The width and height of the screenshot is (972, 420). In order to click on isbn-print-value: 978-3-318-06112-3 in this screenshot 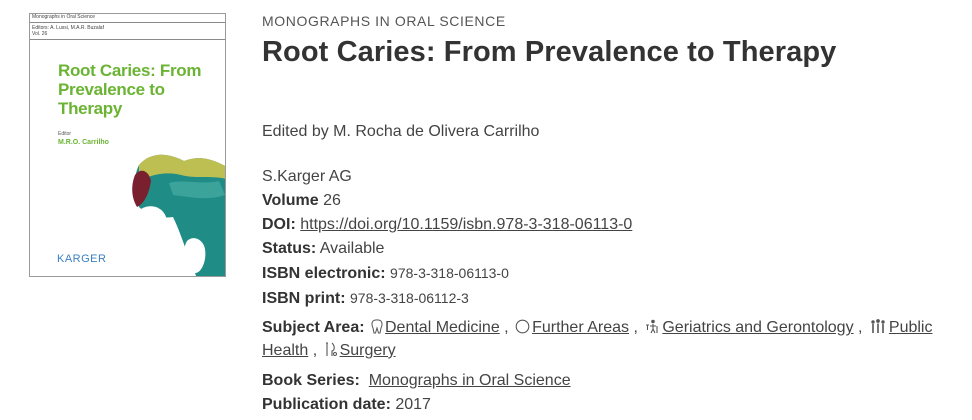, I will do `click(409, 298)`.